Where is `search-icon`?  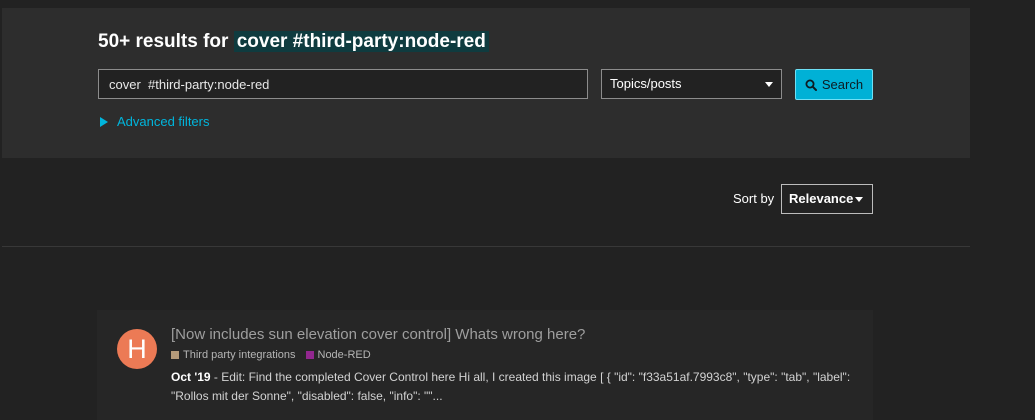
search-icon is located at coordinates (811, 85).